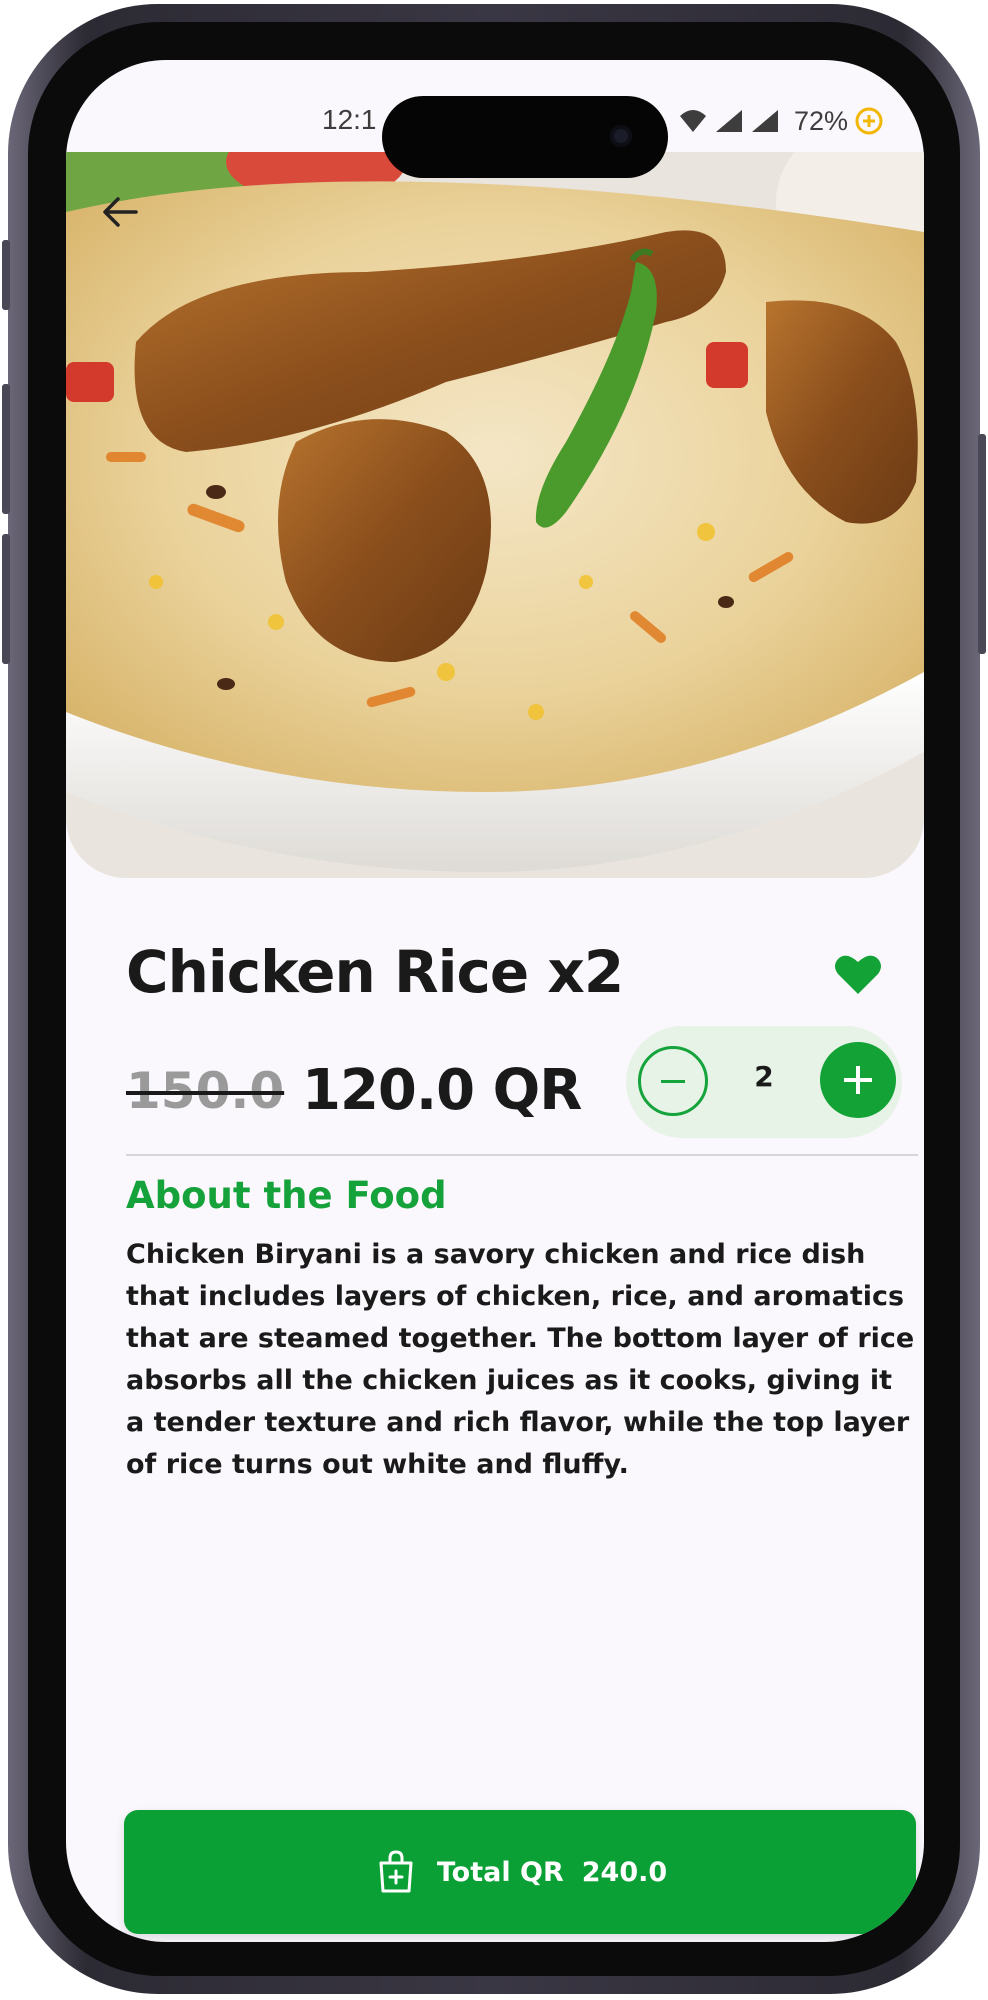  I want to click on dynamic-island, so click(525, 137).